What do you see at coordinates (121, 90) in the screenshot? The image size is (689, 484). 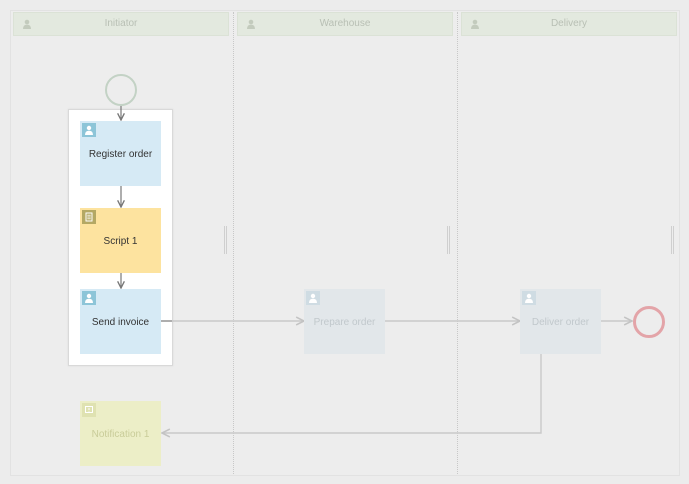 I see `start-event` at bounding box center [121, 90].